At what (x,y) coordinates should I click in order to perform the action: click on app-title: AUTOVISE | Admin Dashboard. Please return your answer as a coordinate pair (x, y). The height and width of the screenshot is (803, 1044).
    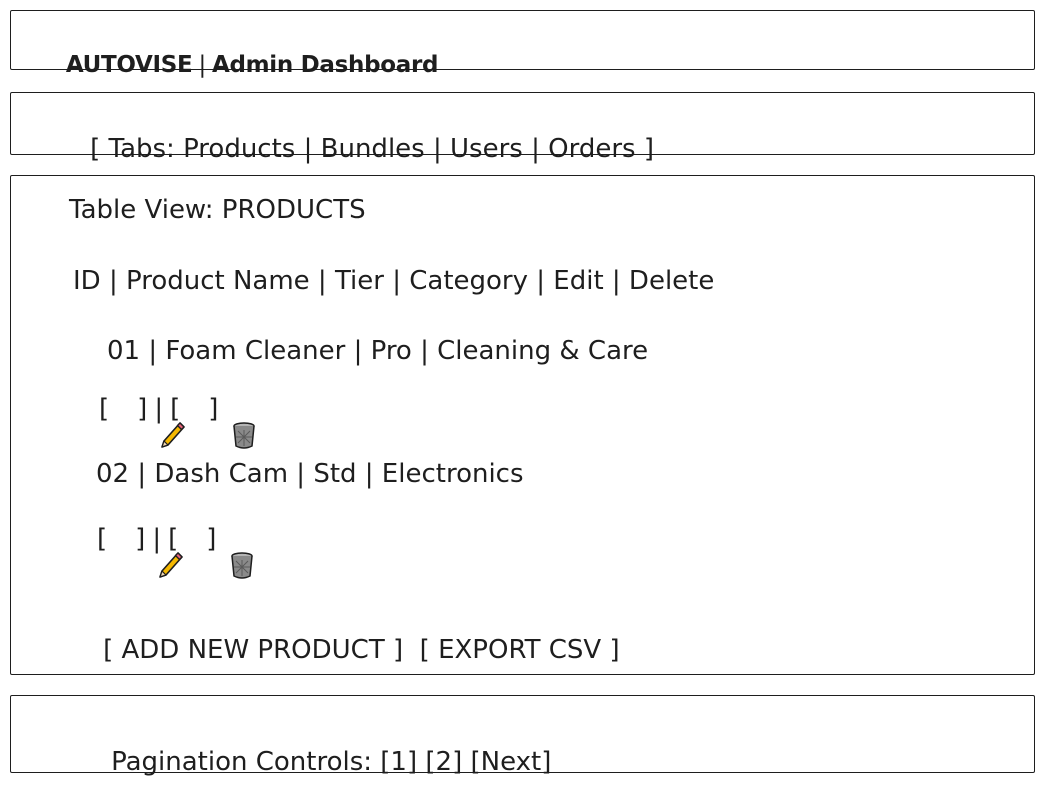
    Looking at the image, I should click on (237, 65).